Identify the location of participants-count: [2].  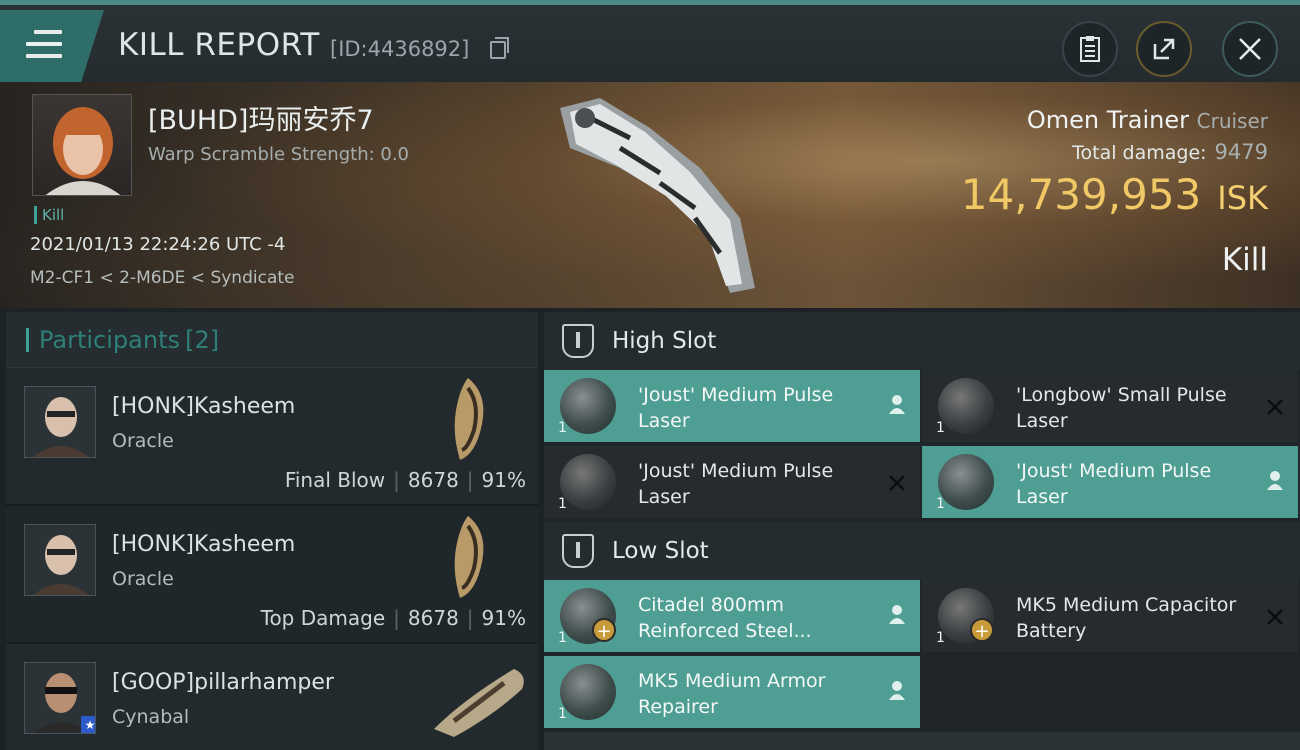
(202, 339).